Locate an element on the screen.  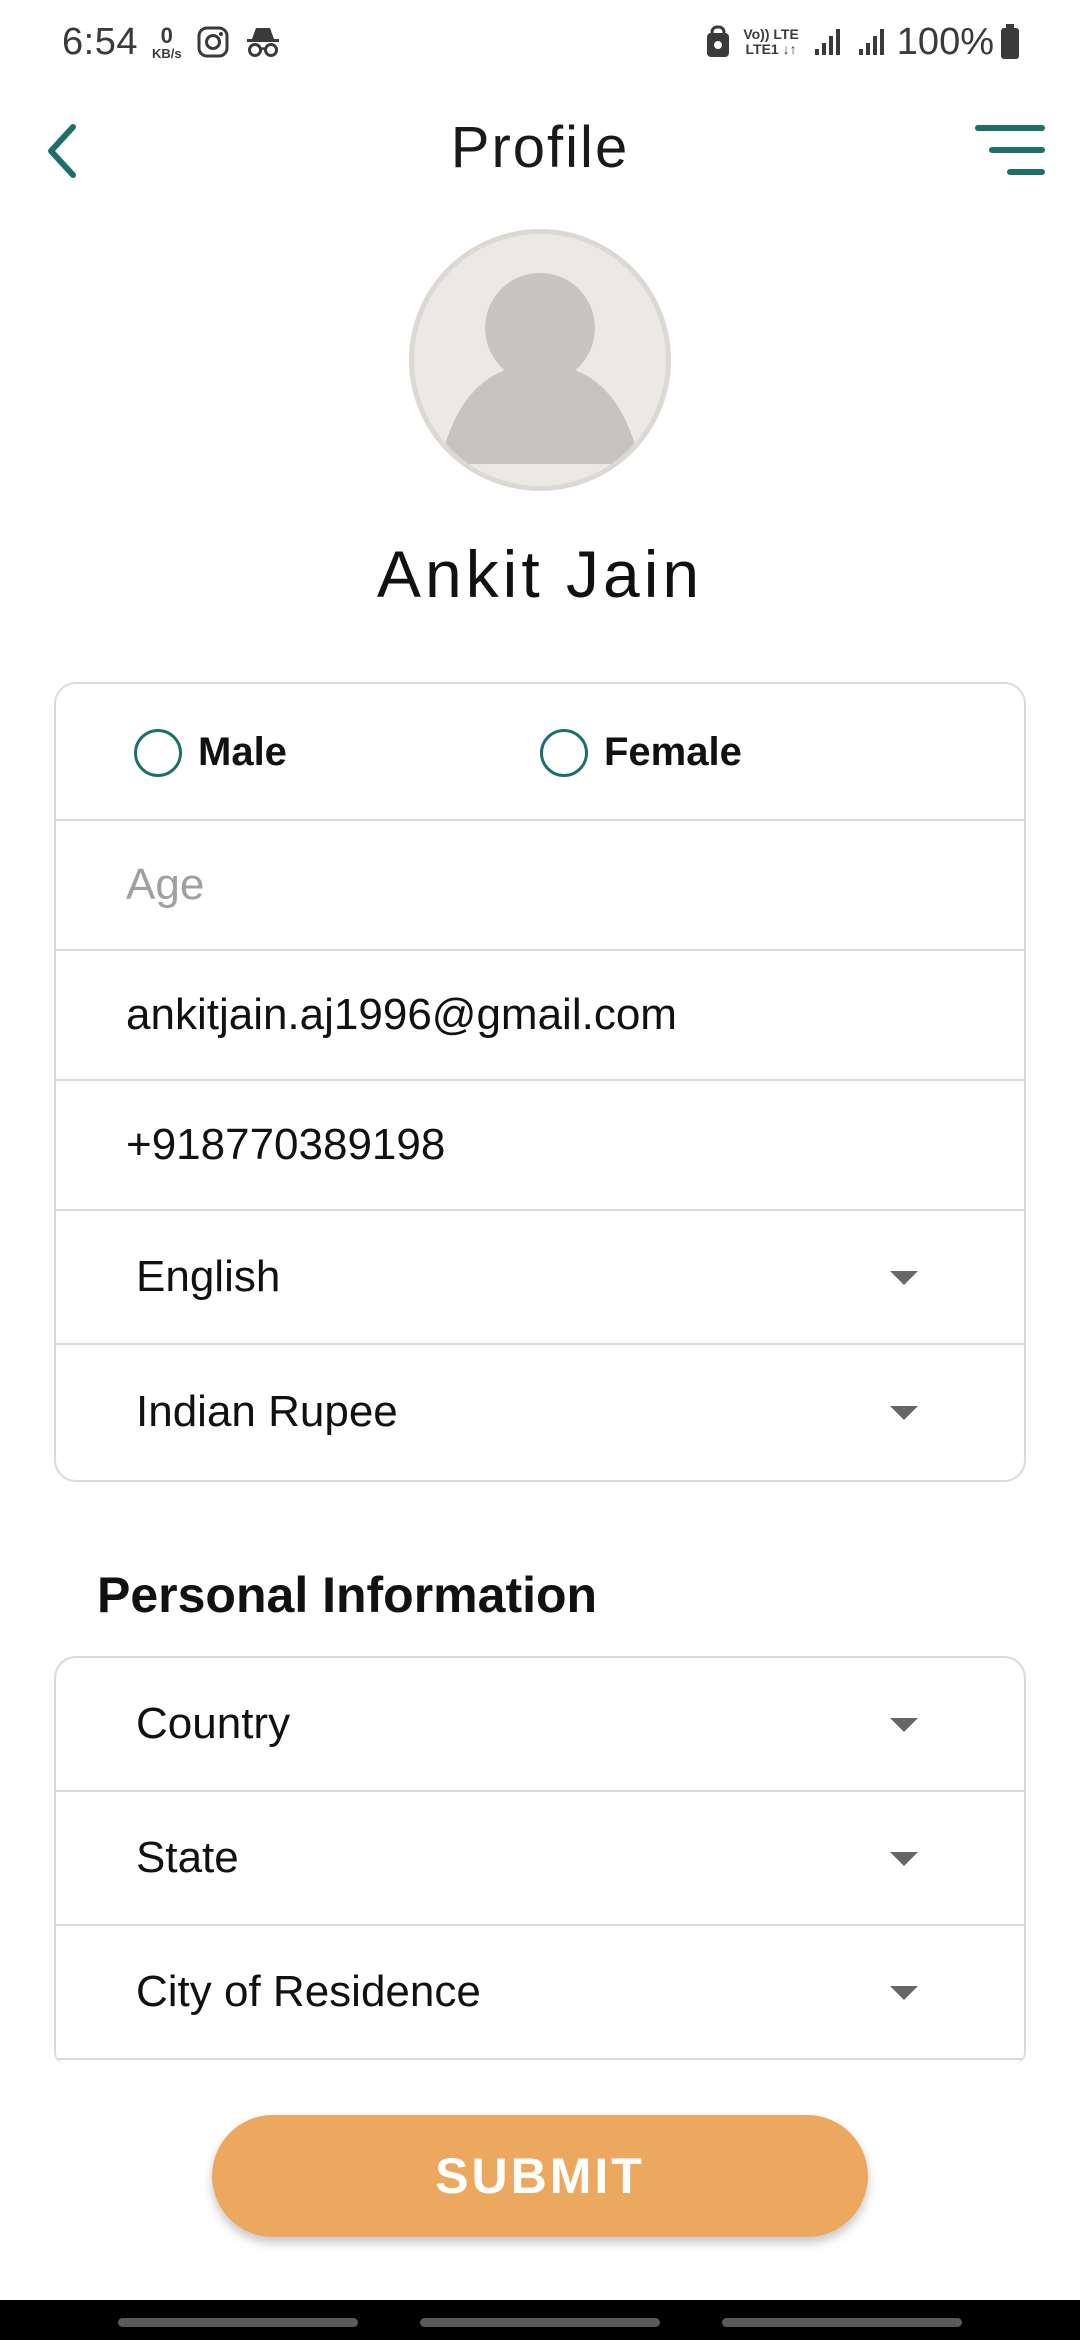
submit-label: SUBMIT is located at coordinates (540, 2176).